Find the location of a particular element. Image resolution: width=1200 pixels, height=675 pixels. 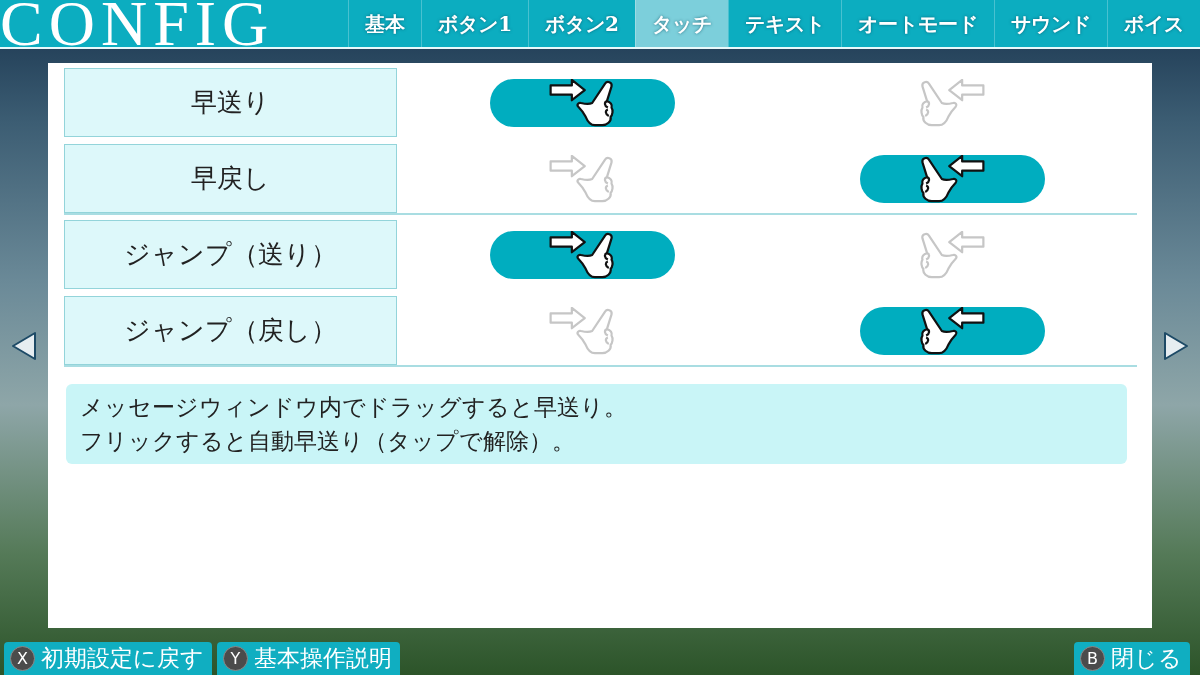

tab: テキスト is located at coordinates (784, 23).